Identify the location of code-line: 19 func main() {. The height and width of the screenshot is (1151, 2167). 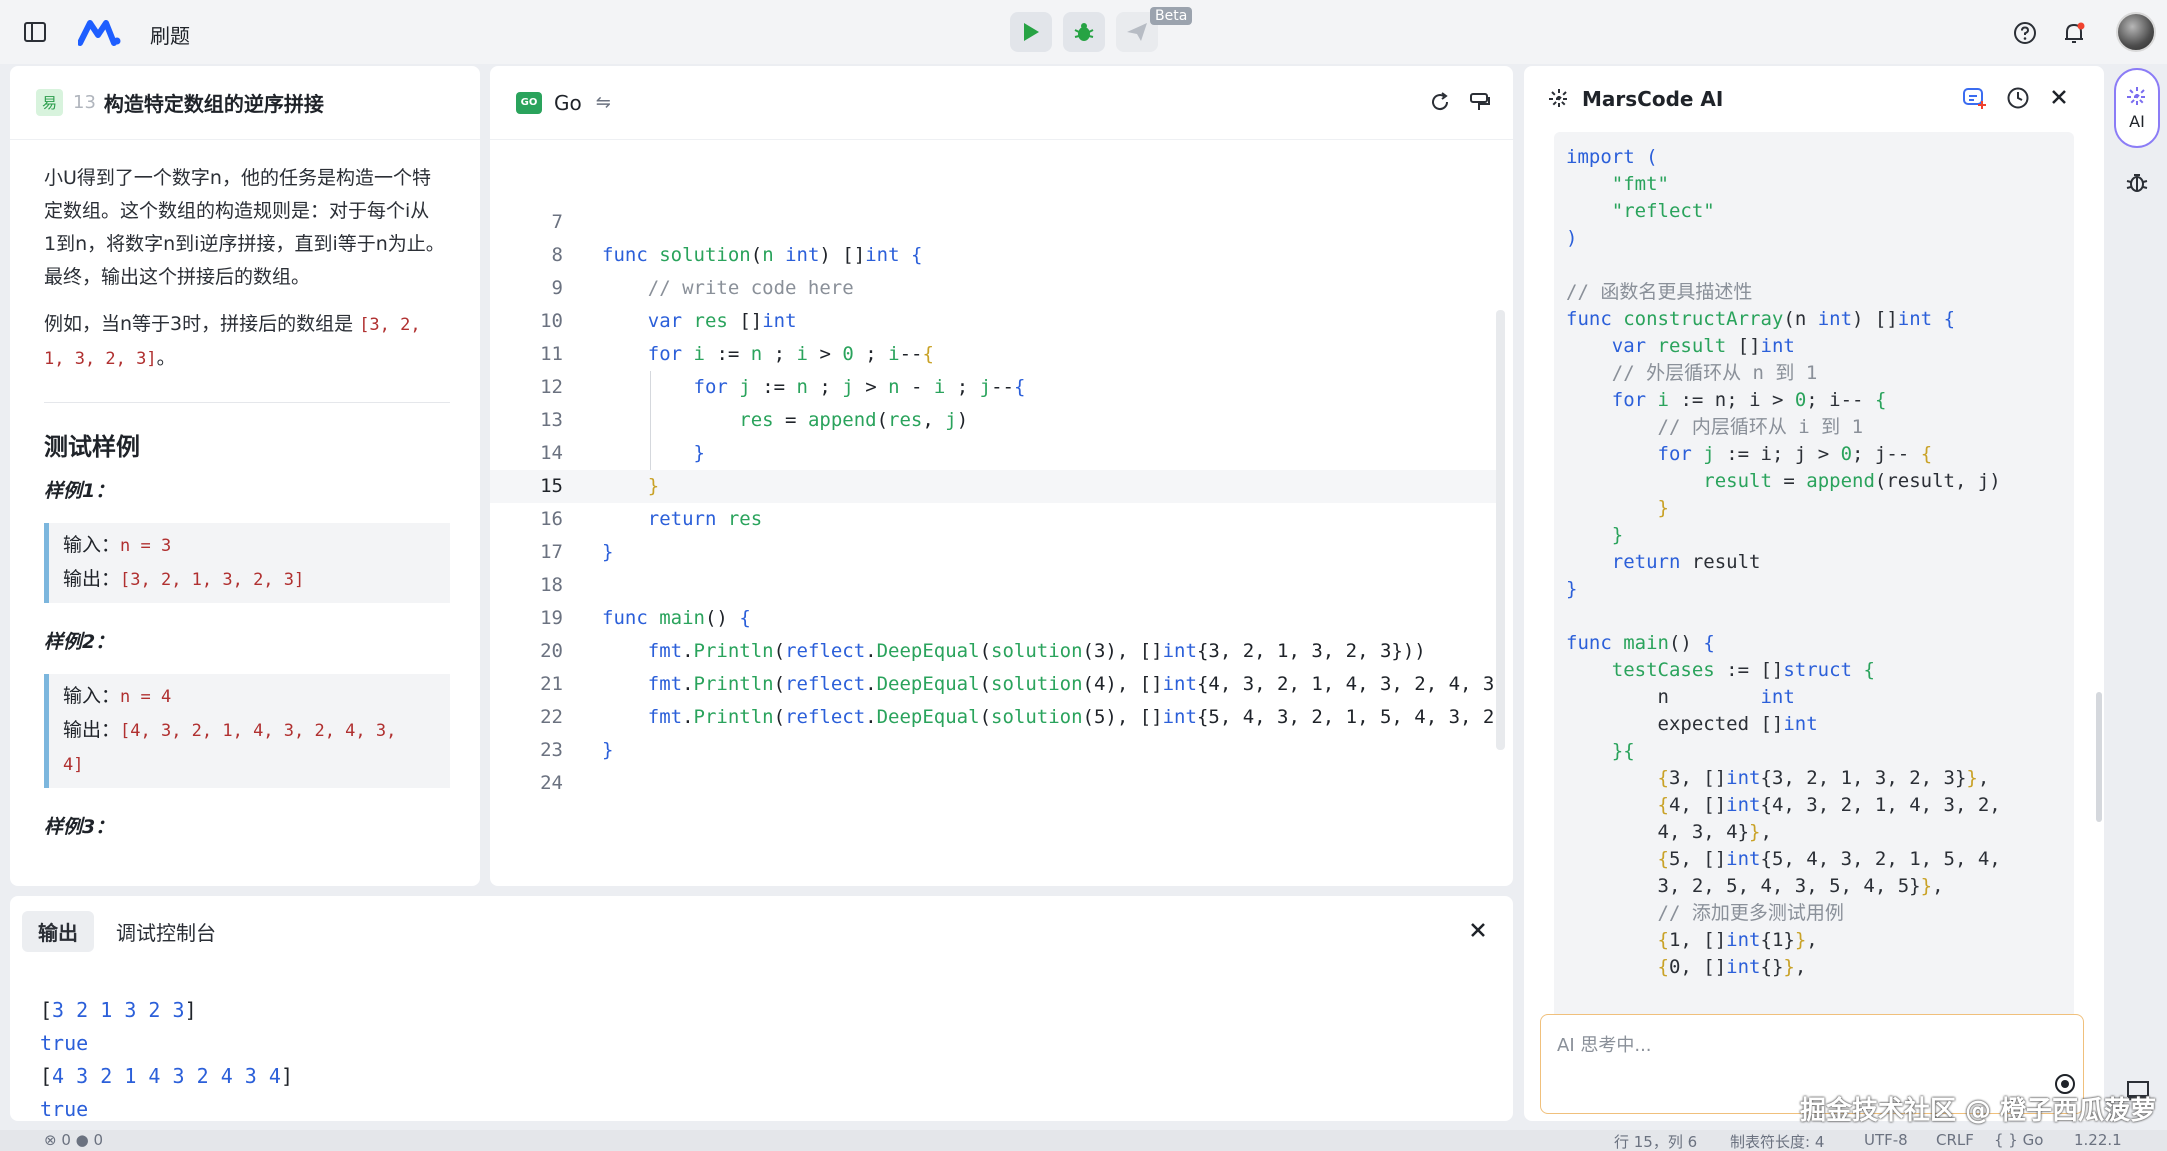
(645, 618).